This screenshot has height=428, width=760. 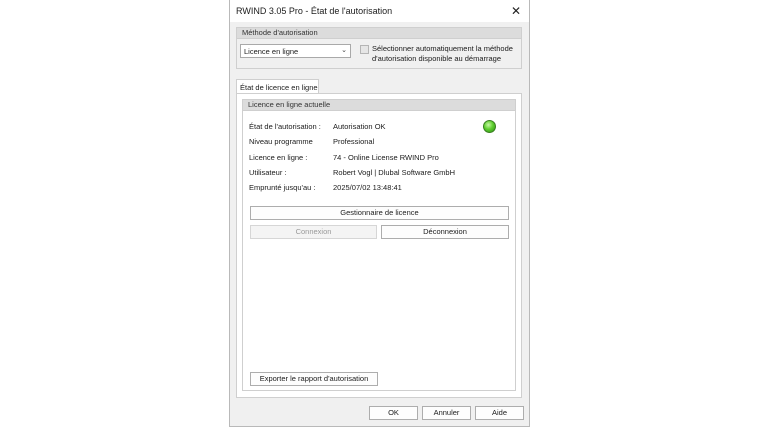 What do you see at coordinates (445, 232) in the screenshot?
I see `disconnect-button: Déconnexion` at bounding box center [445, 232].